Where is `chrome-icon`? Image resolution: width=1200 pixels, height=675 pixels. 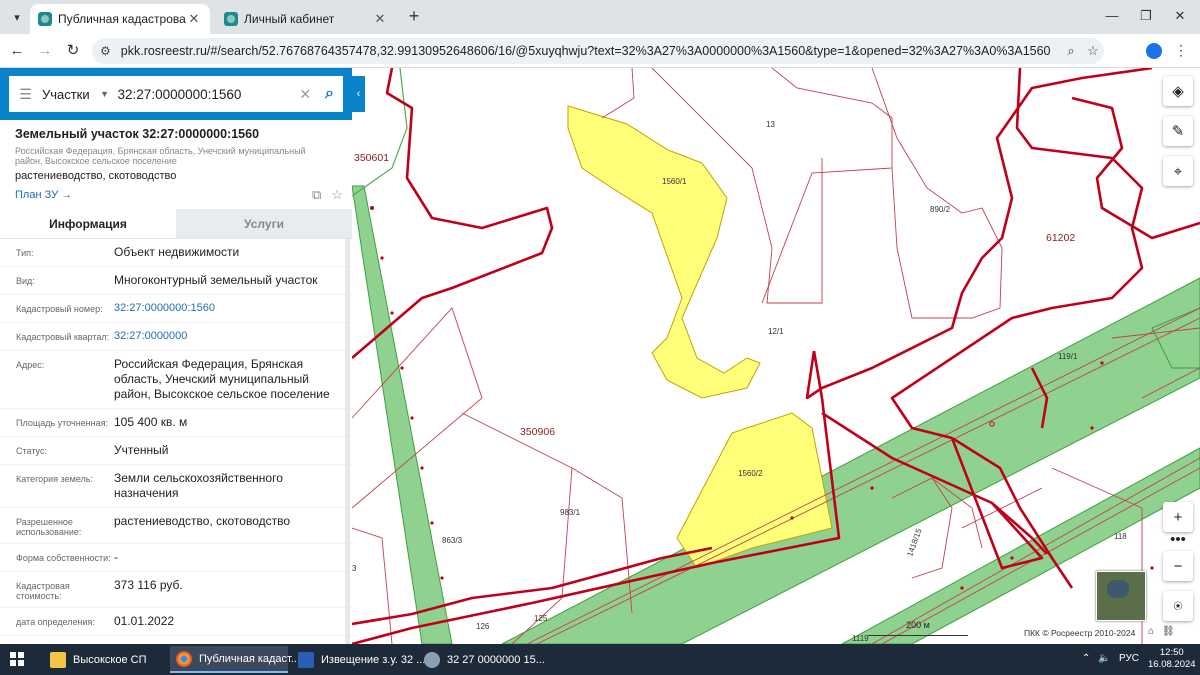
chrome-icon is located at coordinates (184, 658).